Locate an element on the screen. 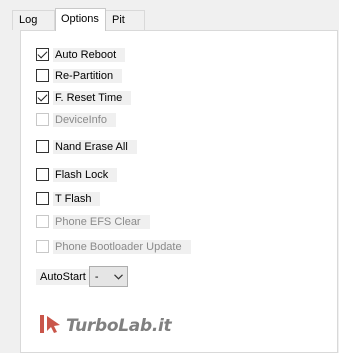  device-info-checkbox is located at coordinates (42, 119).